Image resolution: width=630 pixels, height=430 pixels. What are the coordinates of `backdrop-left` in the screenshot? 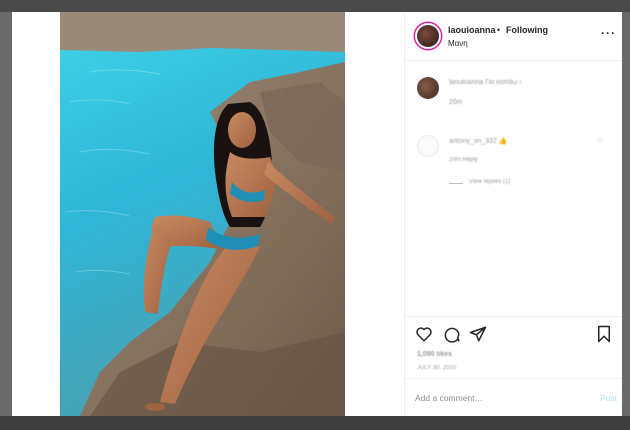 It's located at (6, 214).